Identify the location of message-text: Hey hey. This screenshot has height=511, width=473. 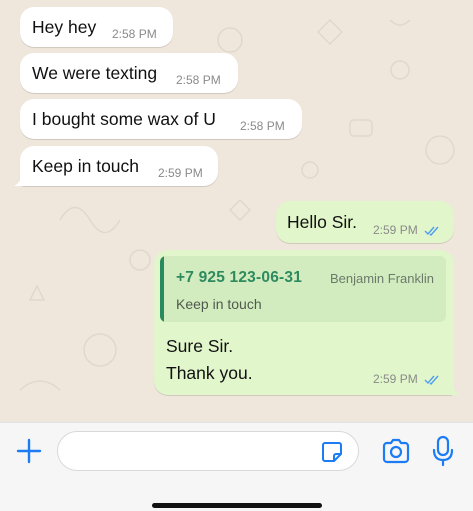
(64, 27).